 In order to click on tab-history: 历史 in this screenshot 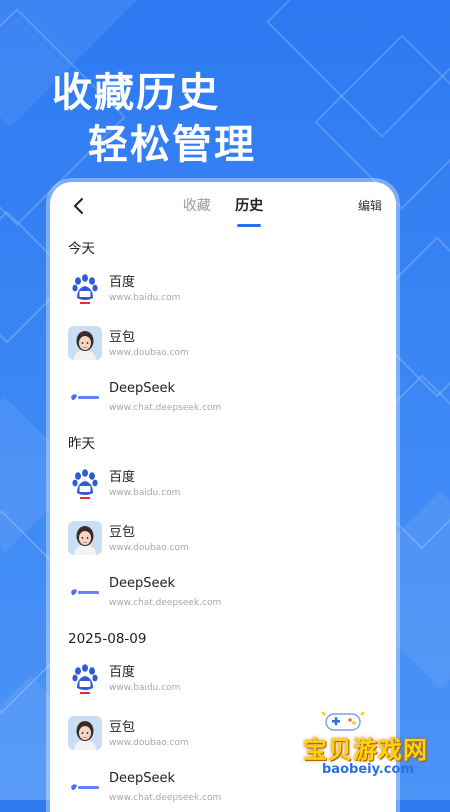, I will do `click(249, 211)`.